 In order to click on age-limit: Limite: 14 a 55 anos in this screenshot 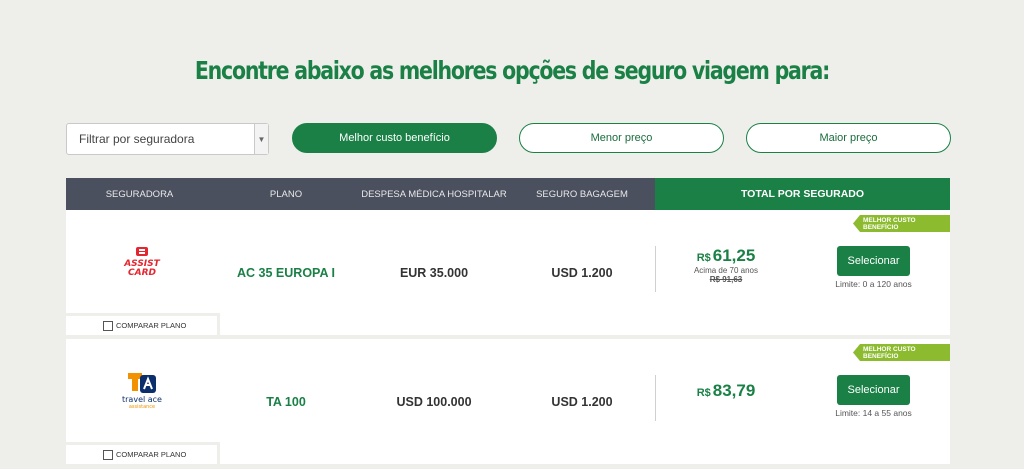, I will do `click(873, 413)`.